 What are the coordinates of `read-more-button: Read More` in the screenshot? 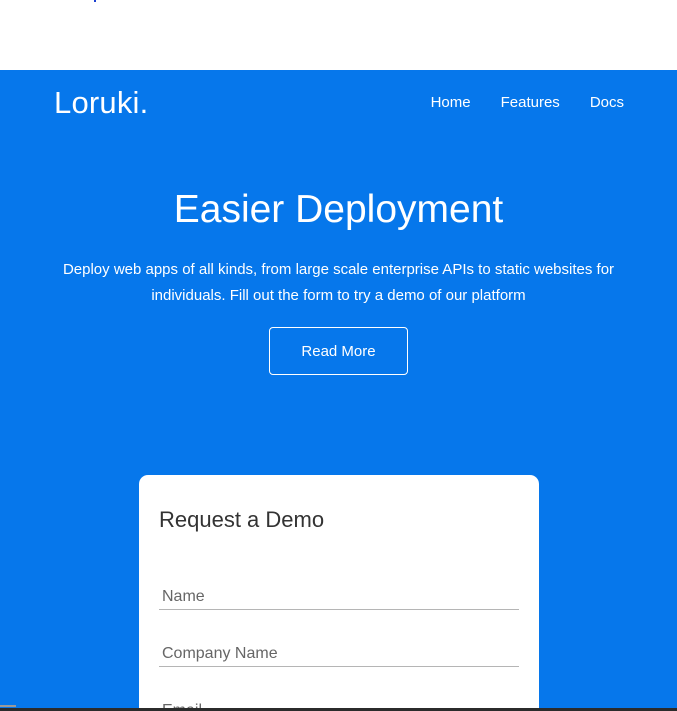 It's located at (338, 351).